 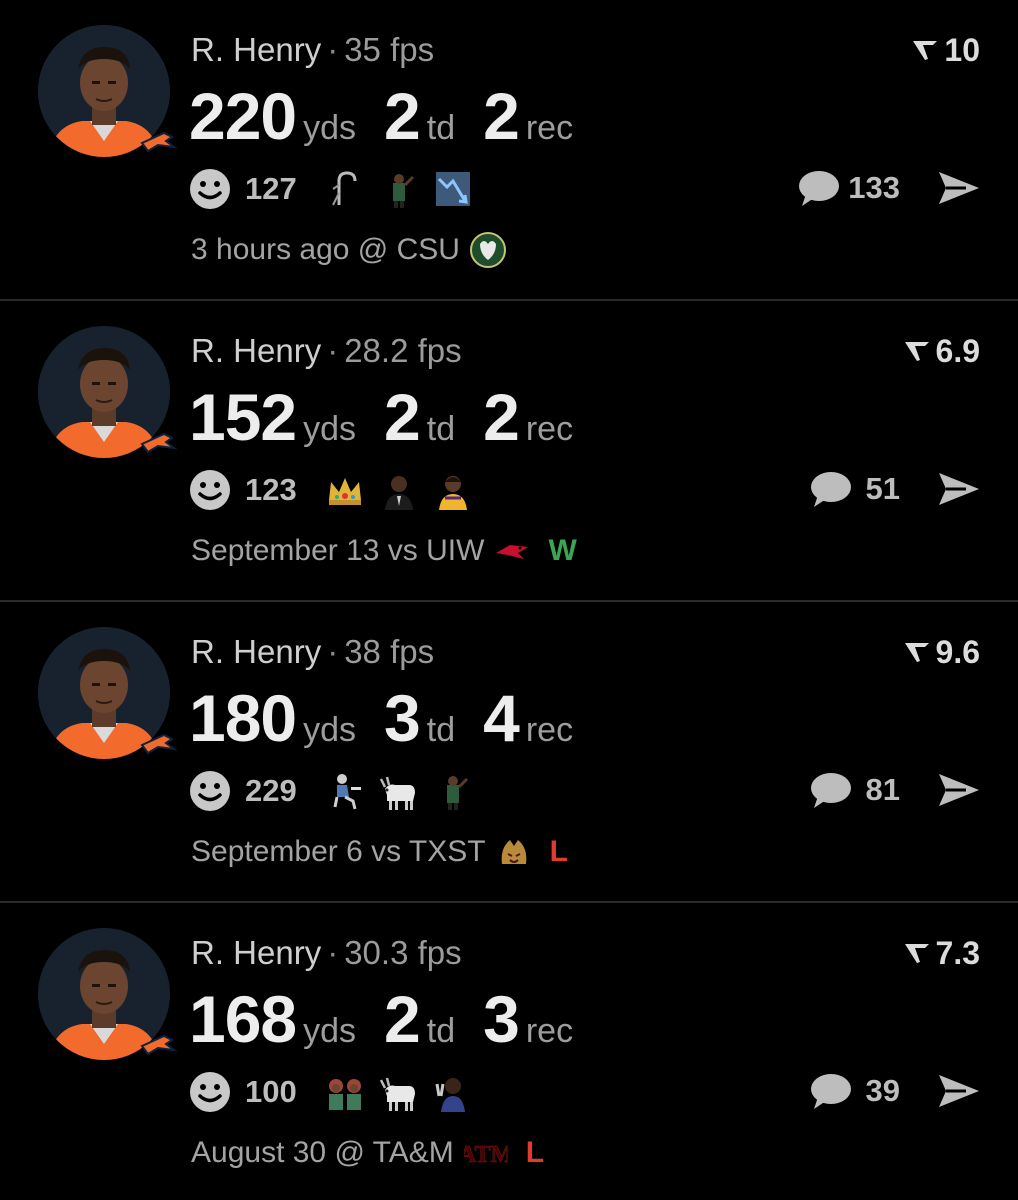 I want to click on social-actions: 39, so click(x=895, y=1091).